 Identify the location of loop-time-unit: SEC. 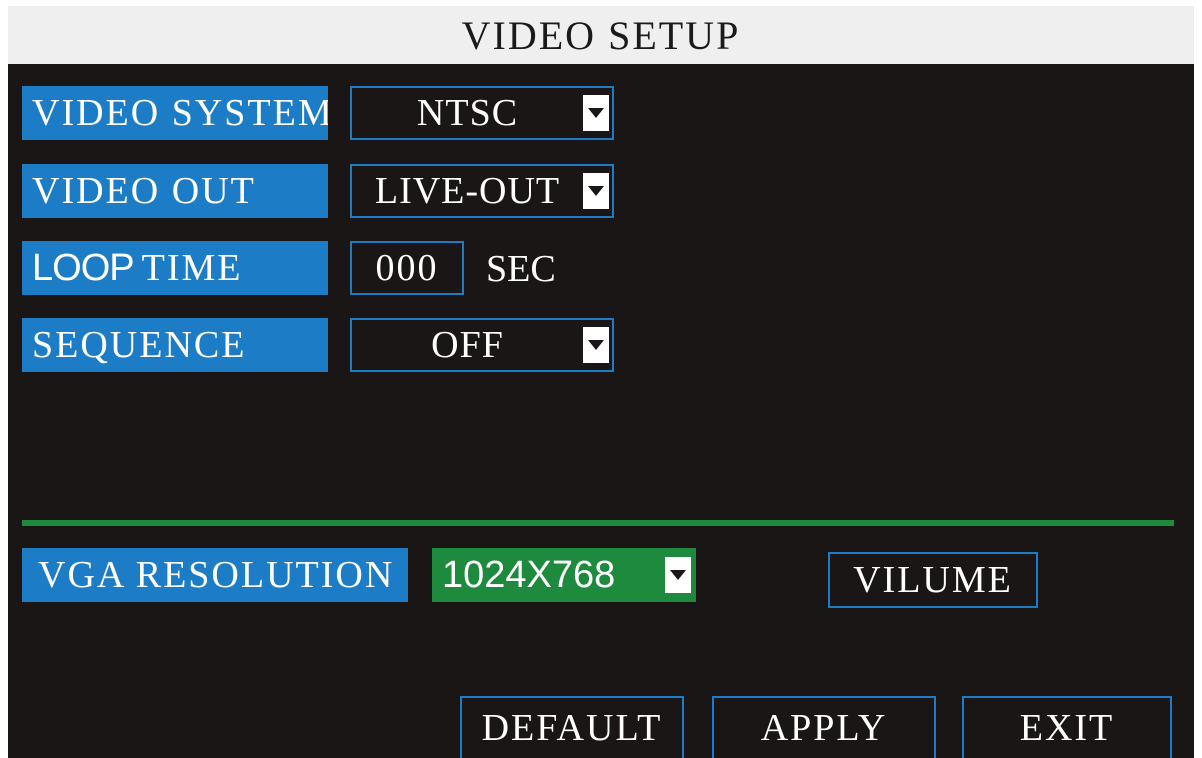
(521, 269).